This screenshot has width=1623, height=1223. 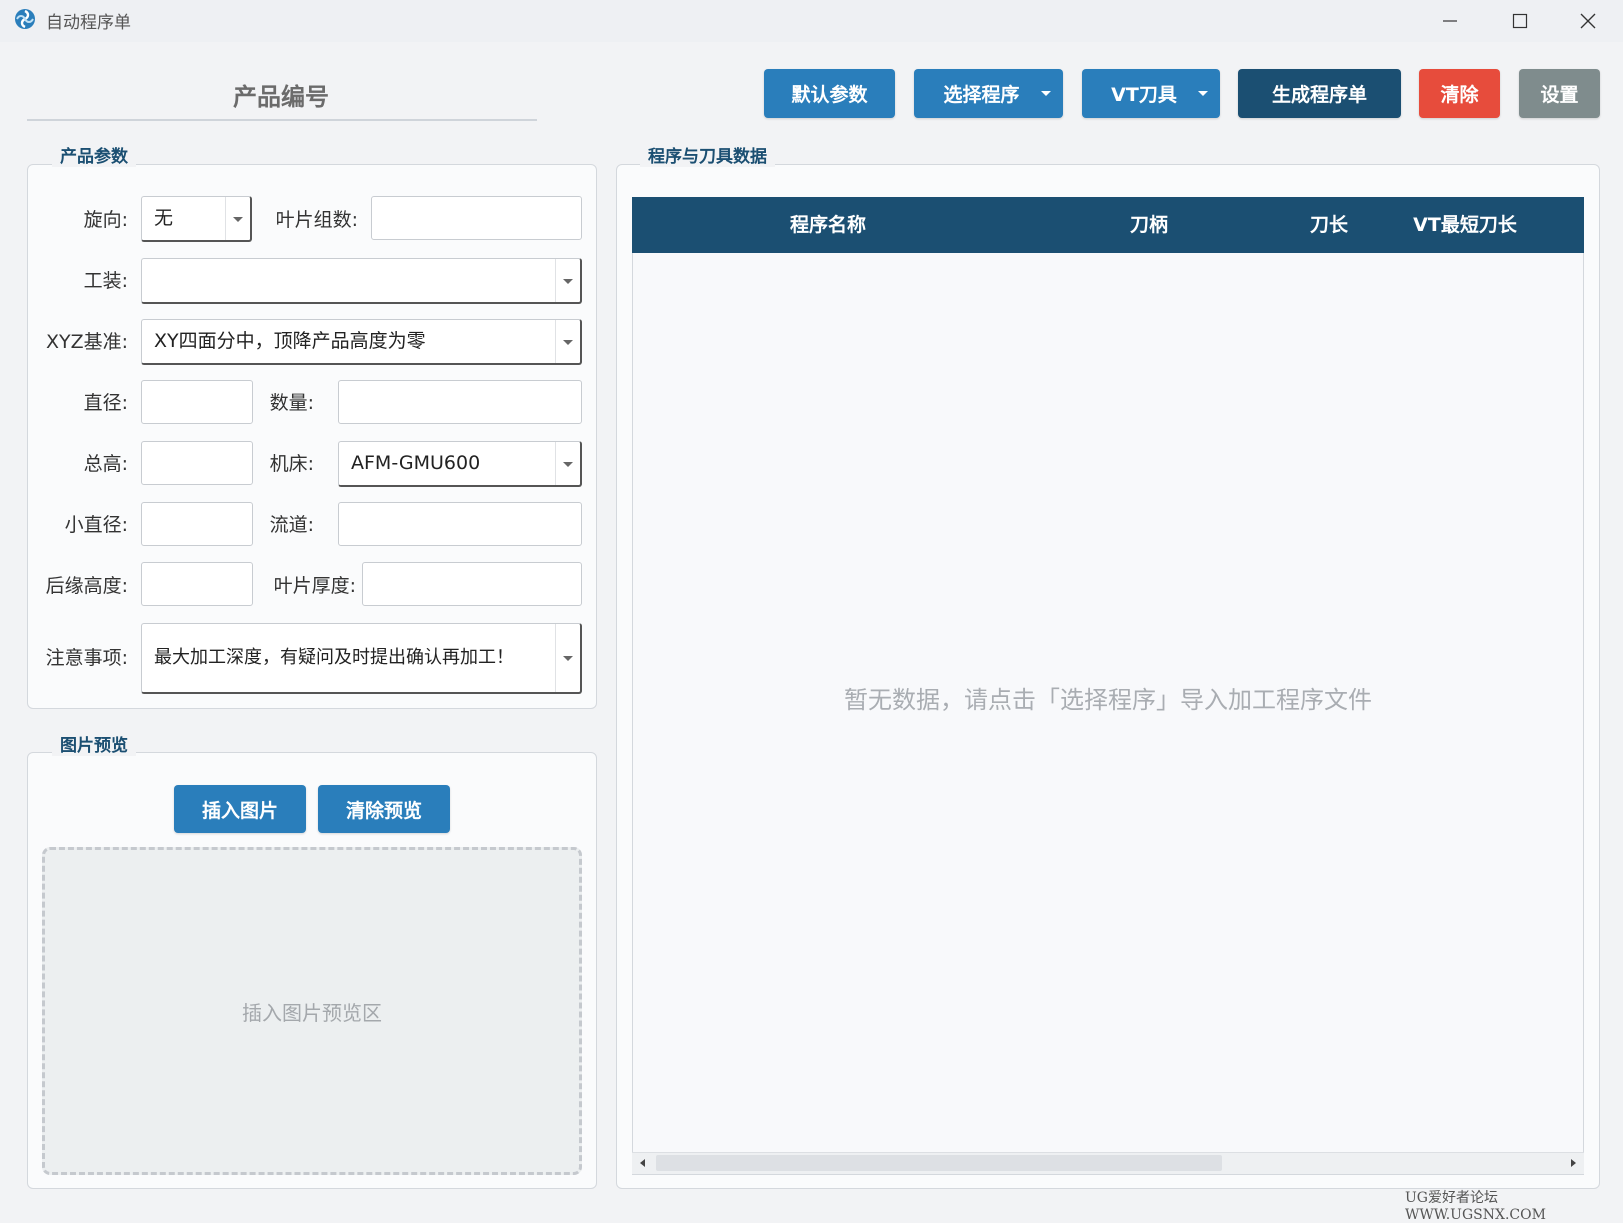 I want to click on small-diameter-input, so click(x=197, y=524).